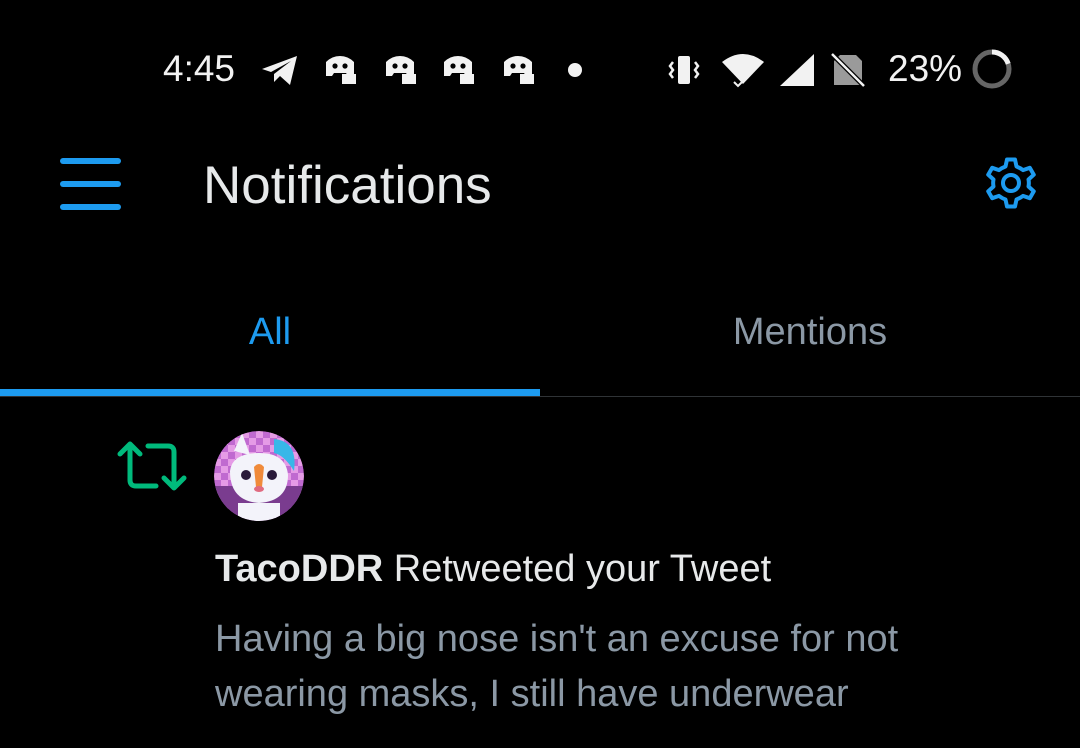 This screenshot has width=1080, height=748. Describe the element at coordinates (684, 70) in the screenshot. I see `vibrate-icon` at that location.